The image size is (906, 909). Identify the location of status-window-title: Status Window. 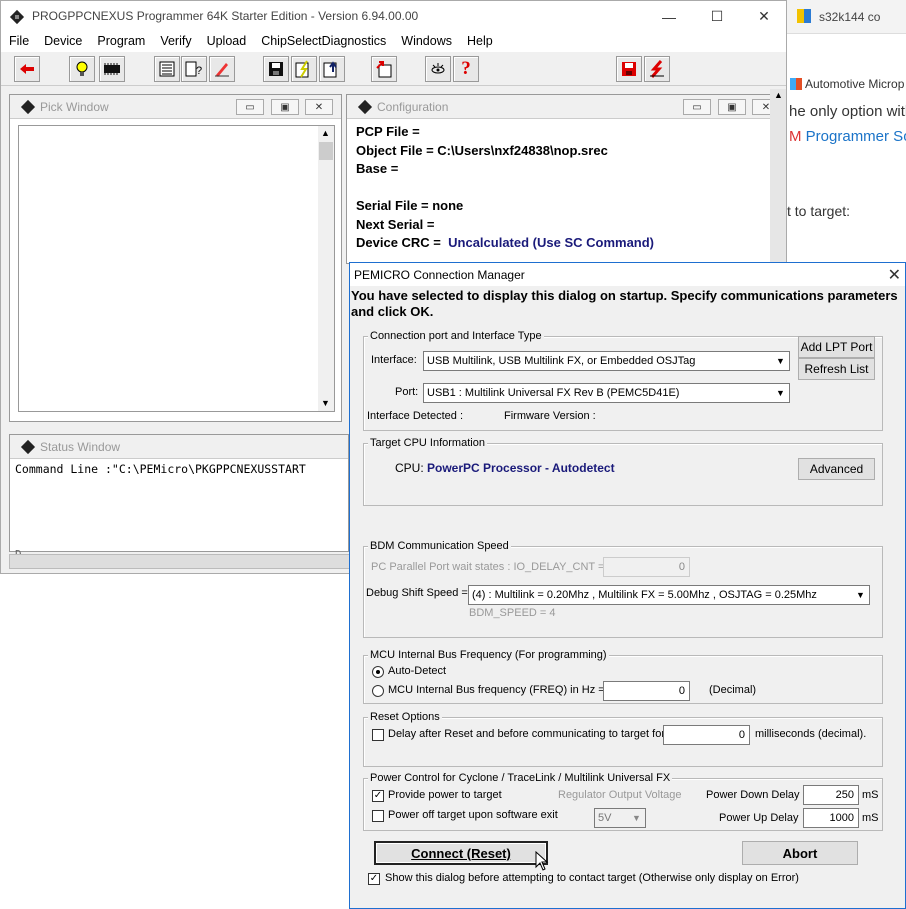
(80, 447).